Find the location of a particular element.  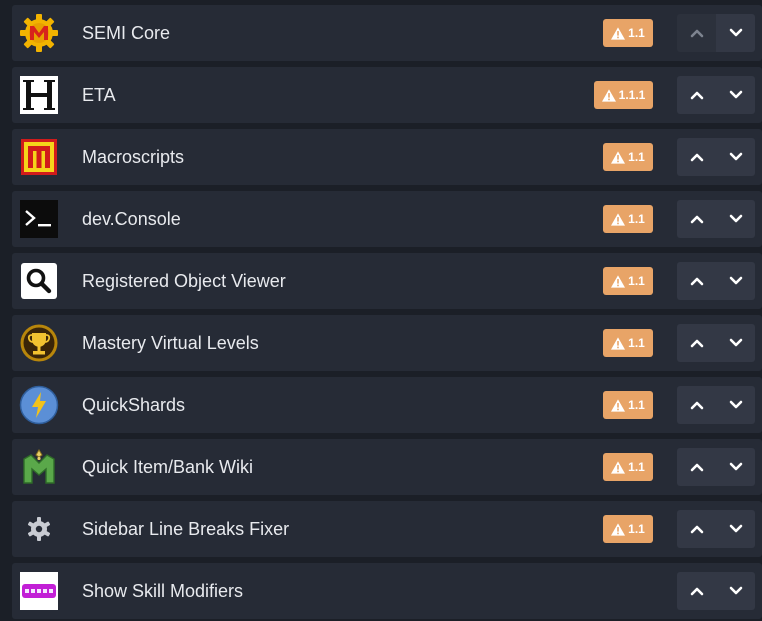

mod-row-quickshards: QuickShards 1.1 is located at coordinates (387, 405).